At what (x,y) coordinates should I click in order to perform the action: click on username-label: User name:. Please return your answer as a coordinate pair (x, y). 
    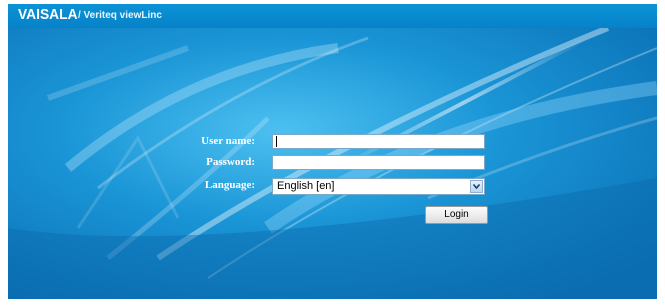
    Looking at the image, I should click on (228, 141).